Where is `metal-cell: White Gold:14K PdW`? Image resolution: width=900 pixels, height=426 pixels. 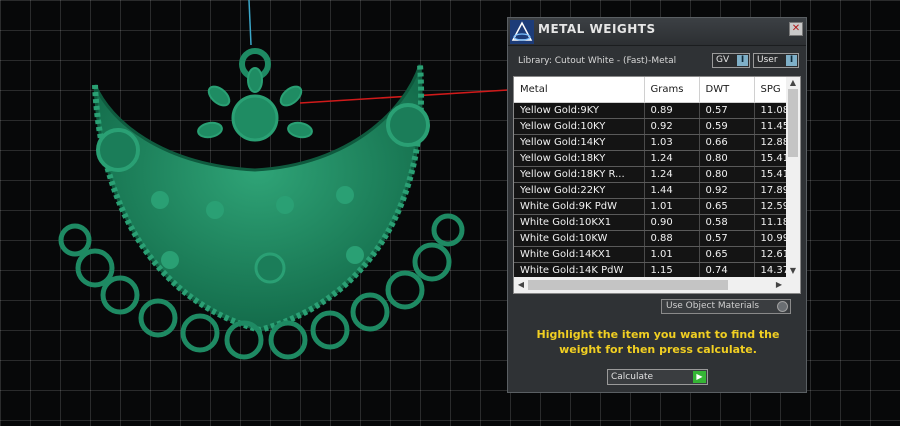 metal-cell: White Gold:14K PdW is located at coordinates (579, 269).